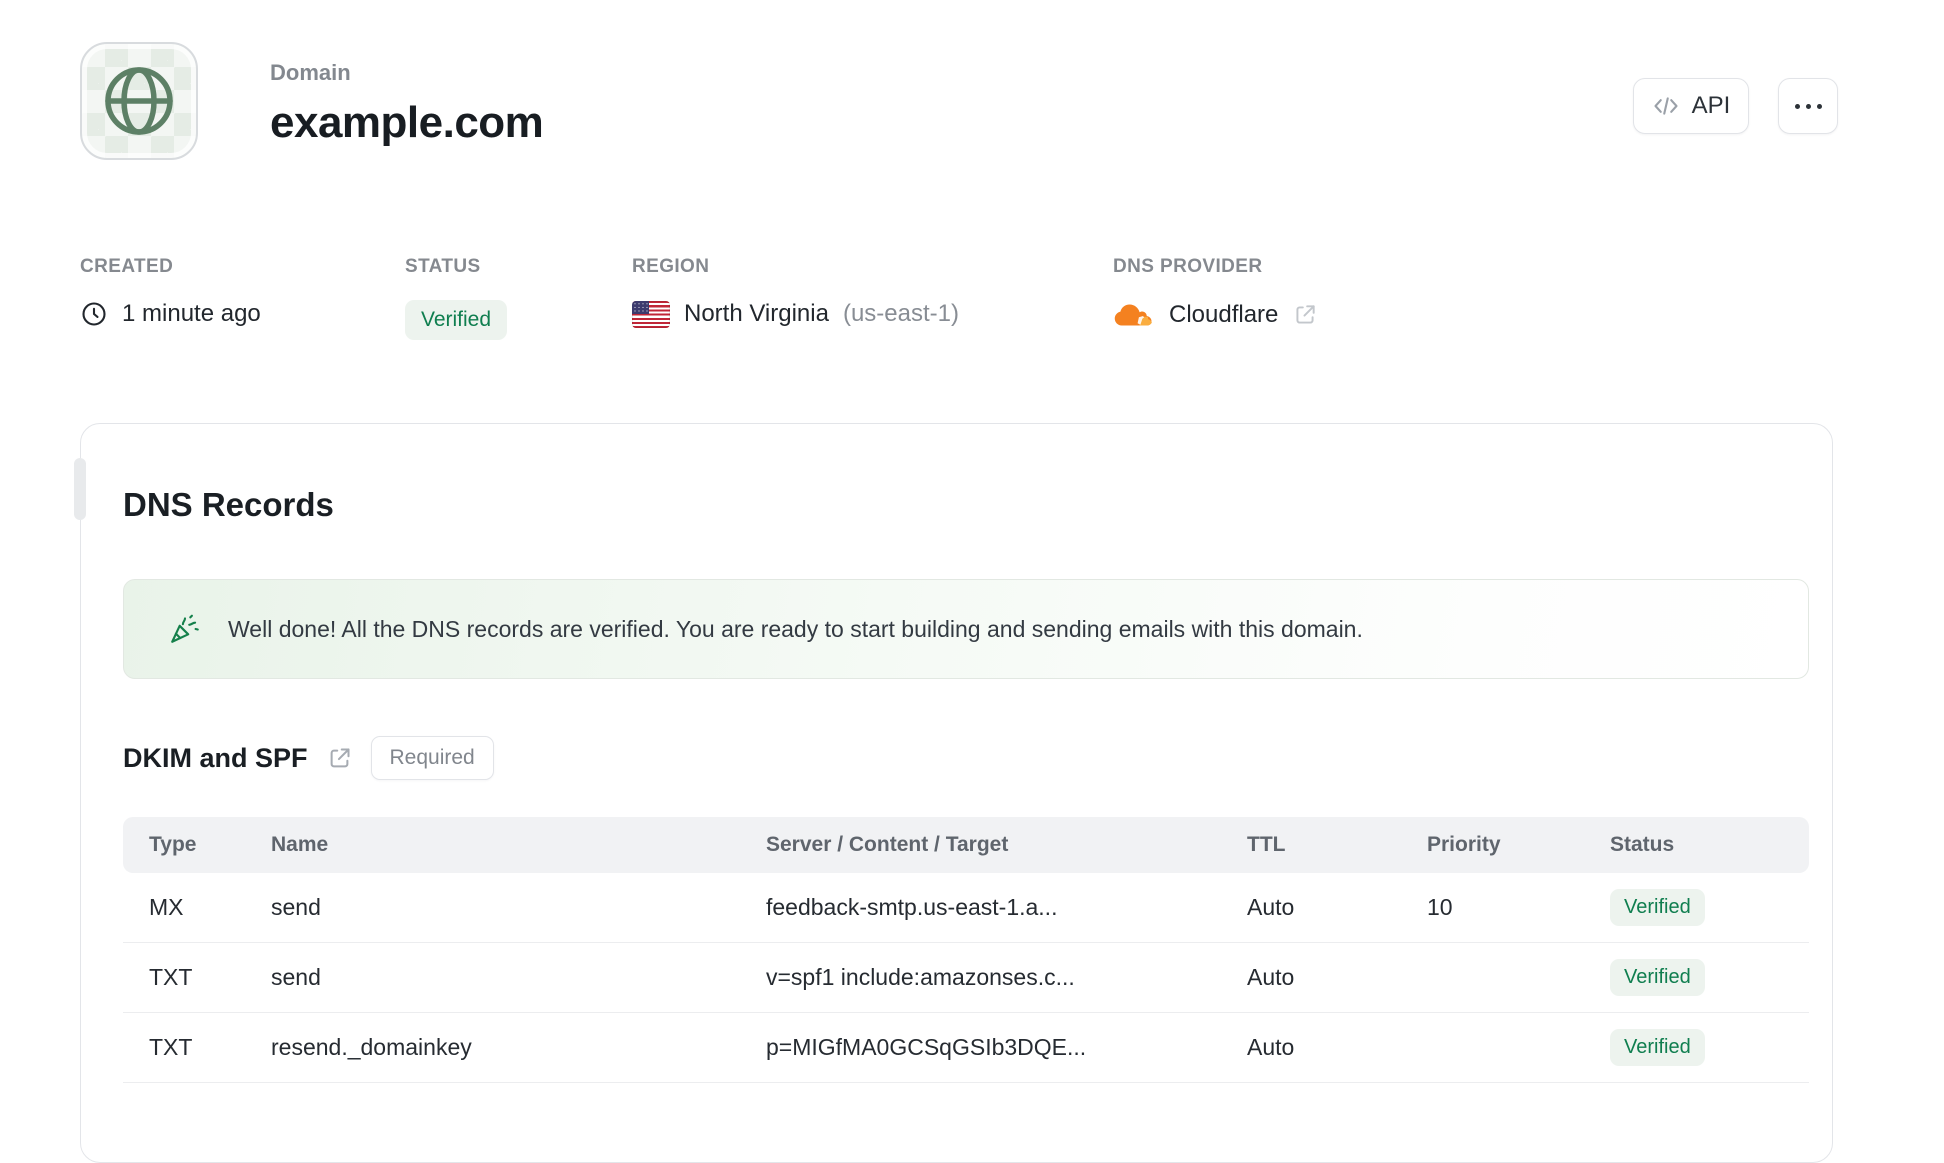 The image size is (1944, 1163). Describe the element at coordinates (1214, 292) in the screenshot. I see `meta-dns-provider: DNS PROVIDER Cloudflare` at that location.